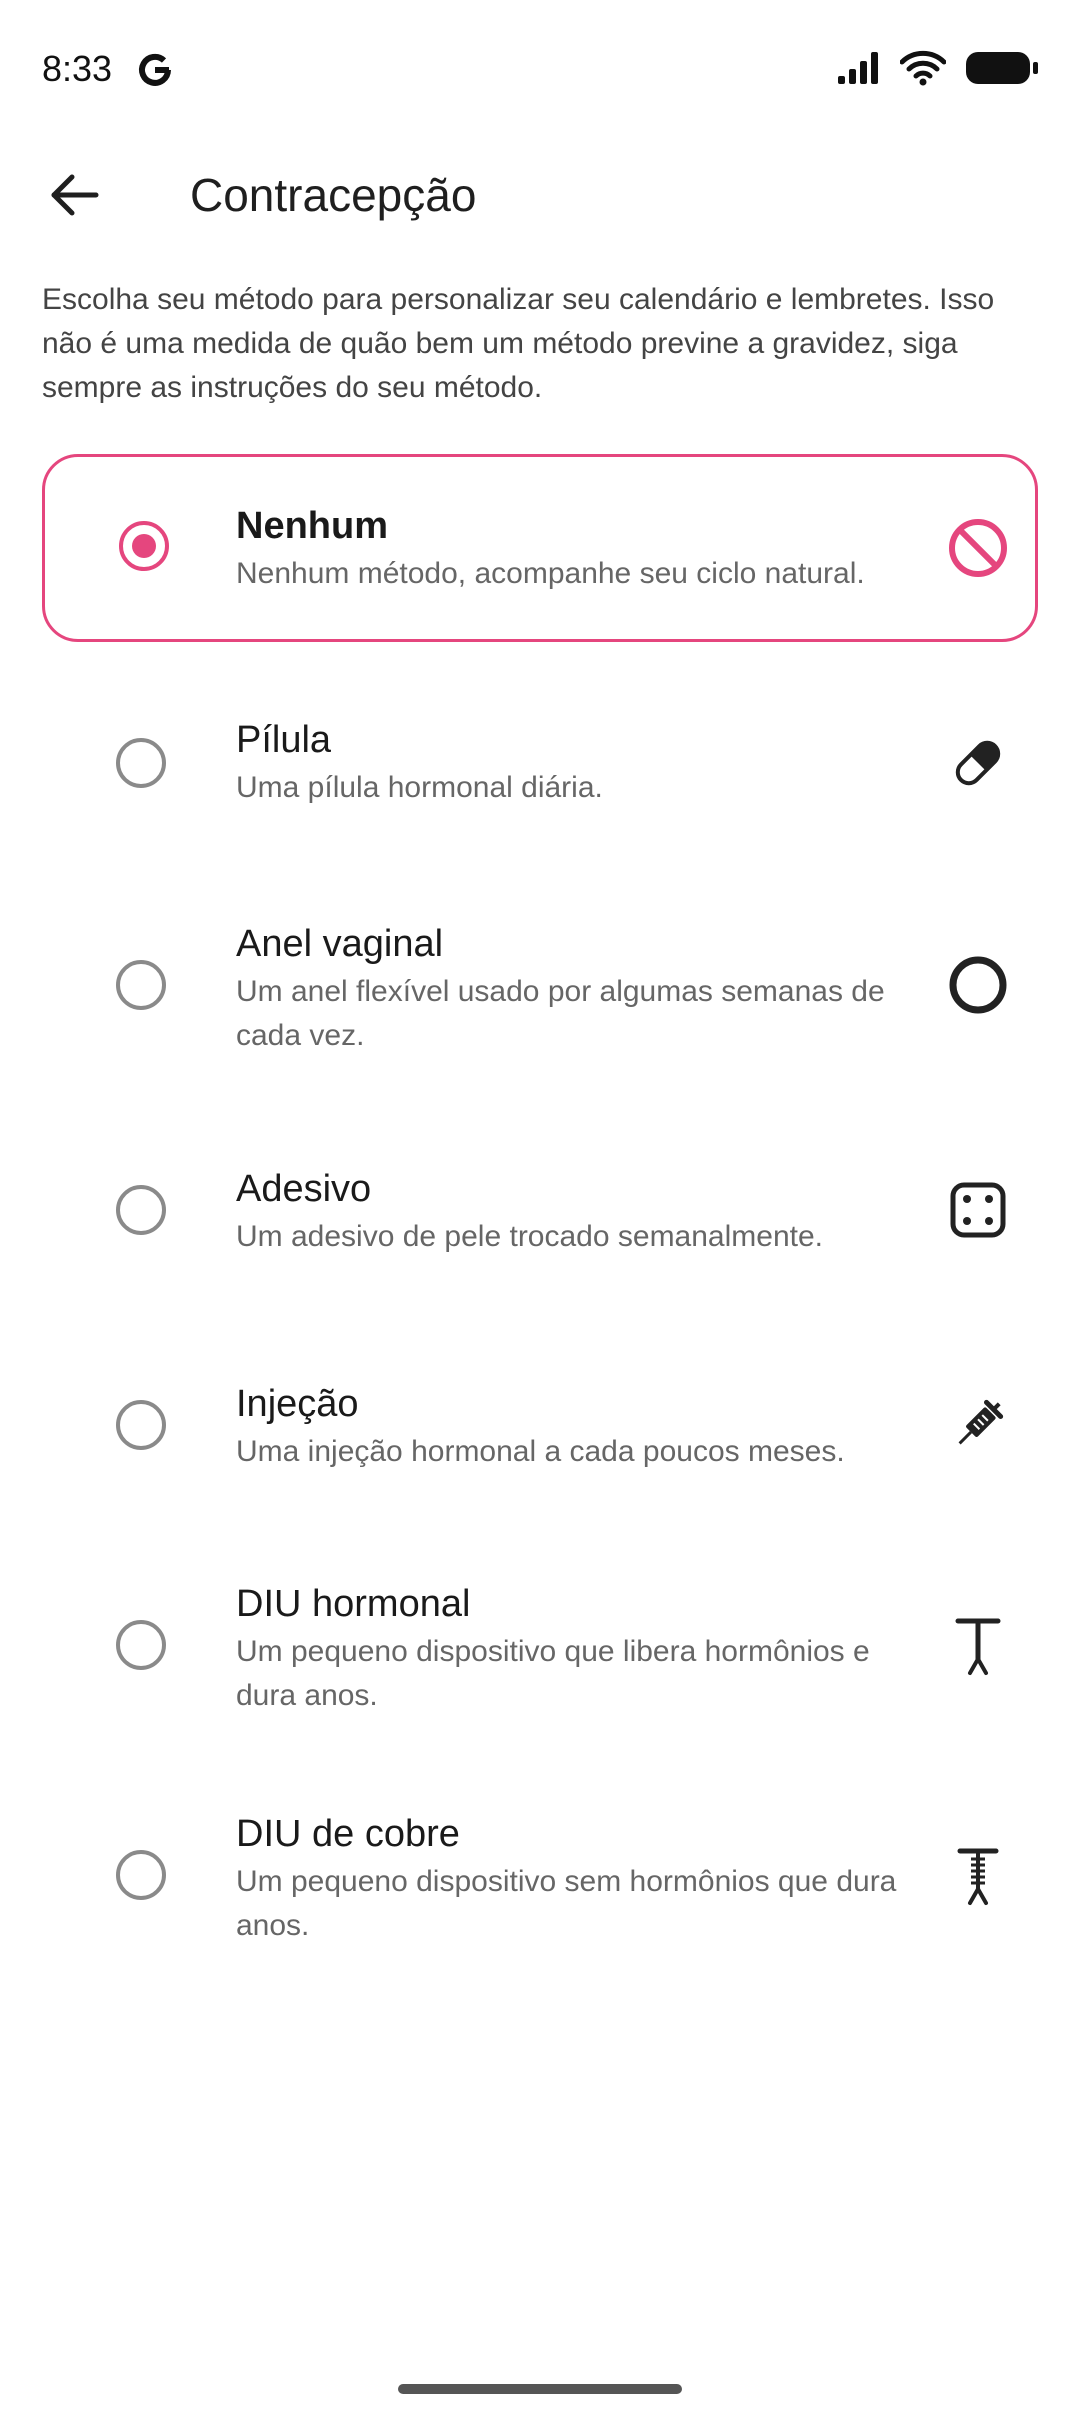 This screenshot has height=2424, width=1080. I want to click on radio-none, so click(144, 546).